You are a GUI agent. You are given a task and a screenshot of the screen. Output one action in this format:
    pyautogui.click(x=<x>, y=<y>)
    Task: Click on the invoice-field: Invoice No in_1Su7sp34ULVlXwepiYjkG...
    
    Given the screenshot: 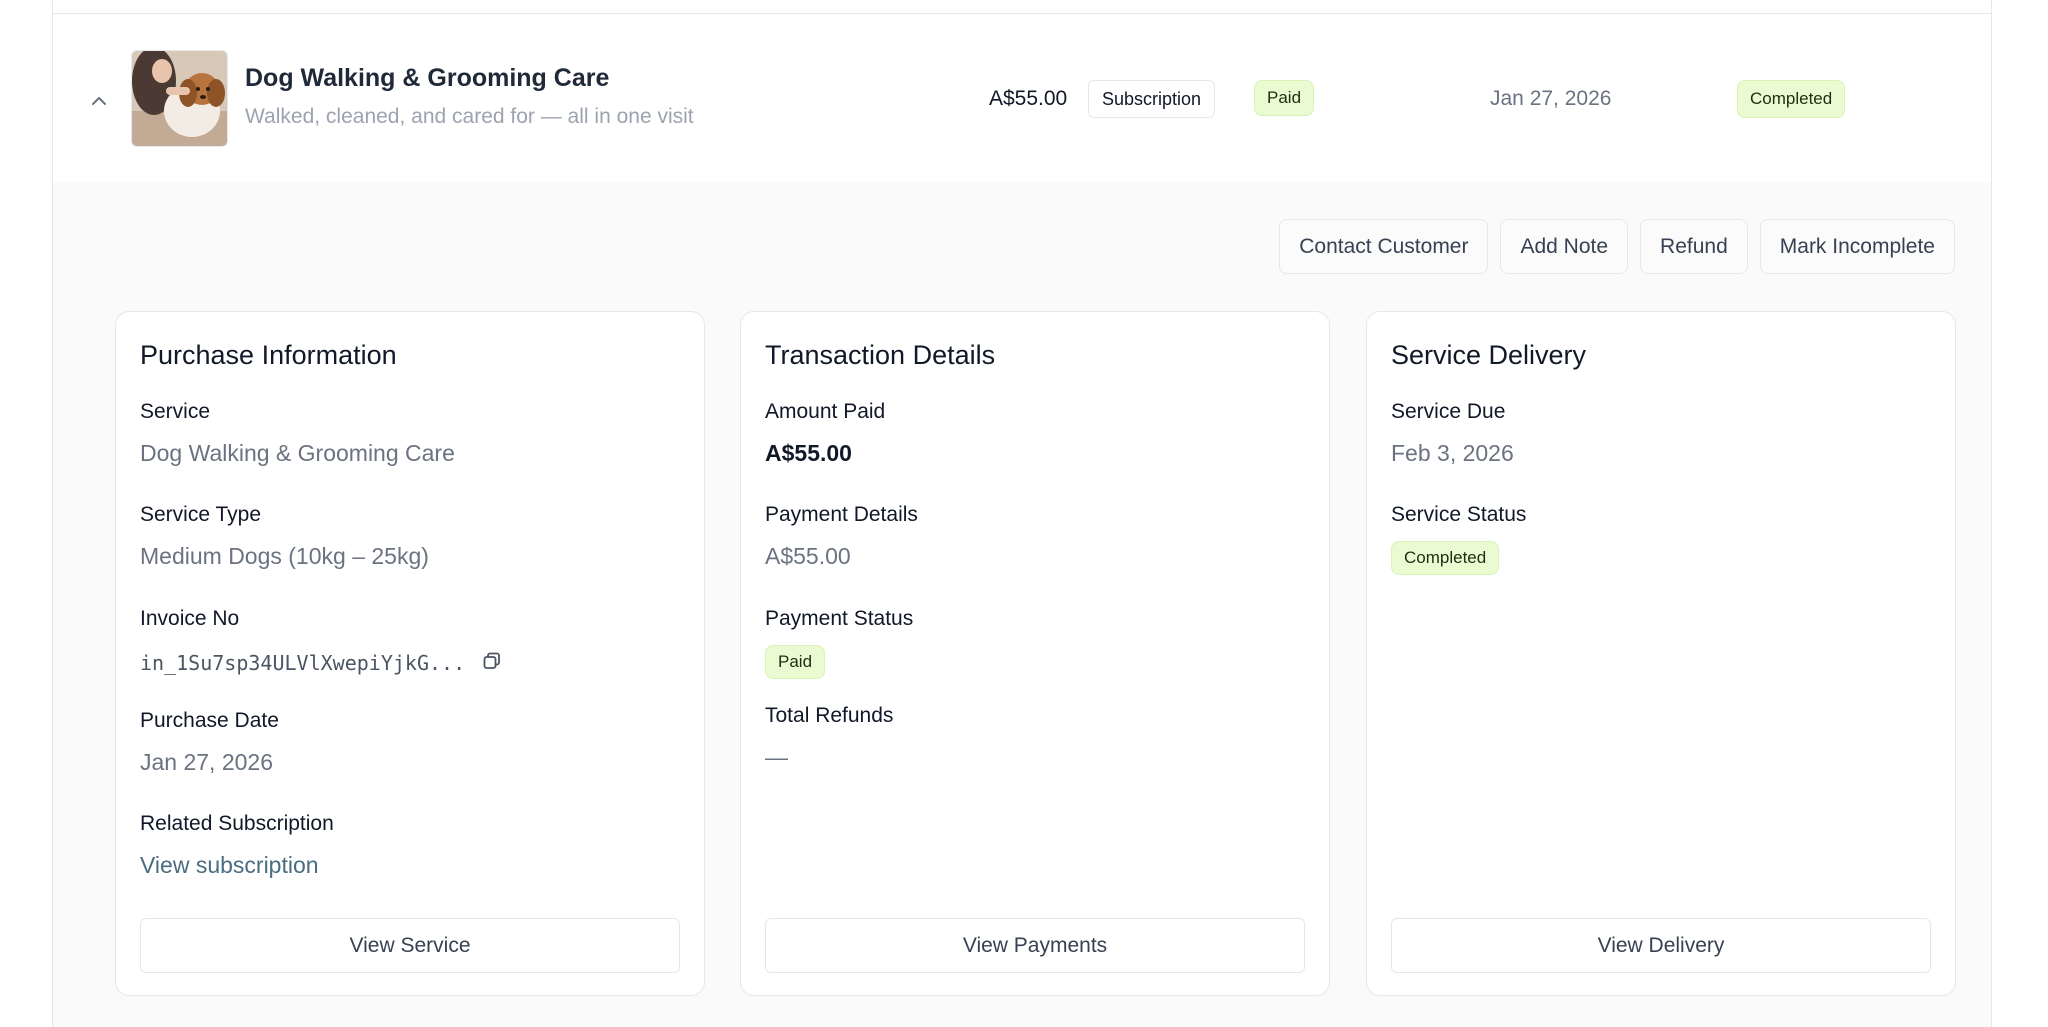 What is the action you would take?
    pyautogui.click(x=410, y=641)
    